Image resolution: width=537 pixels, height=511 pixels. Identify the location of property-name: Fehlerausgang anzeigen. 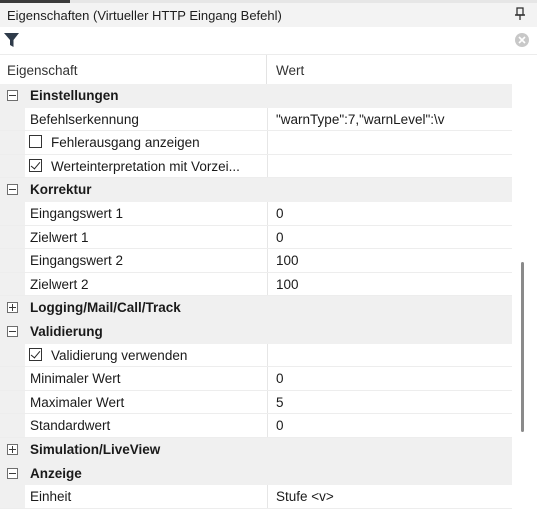
(125, 143).